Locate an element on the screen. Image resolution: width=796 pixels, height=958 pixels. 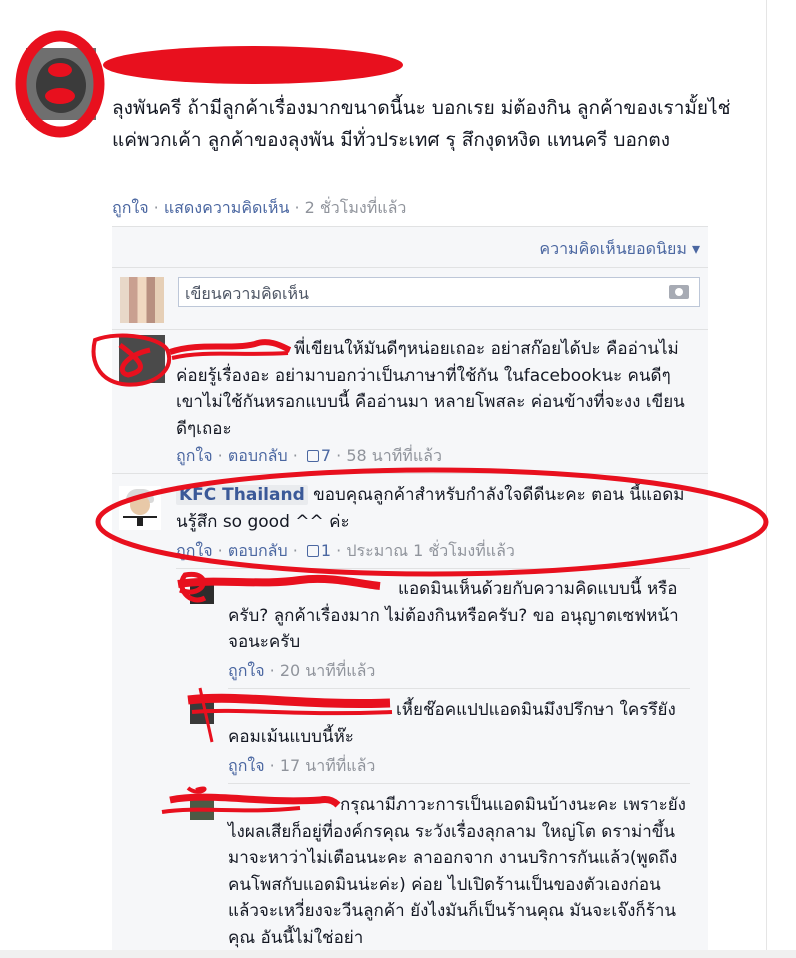
post-like-link: ถูกใจ is located at coordinates (130, 207).